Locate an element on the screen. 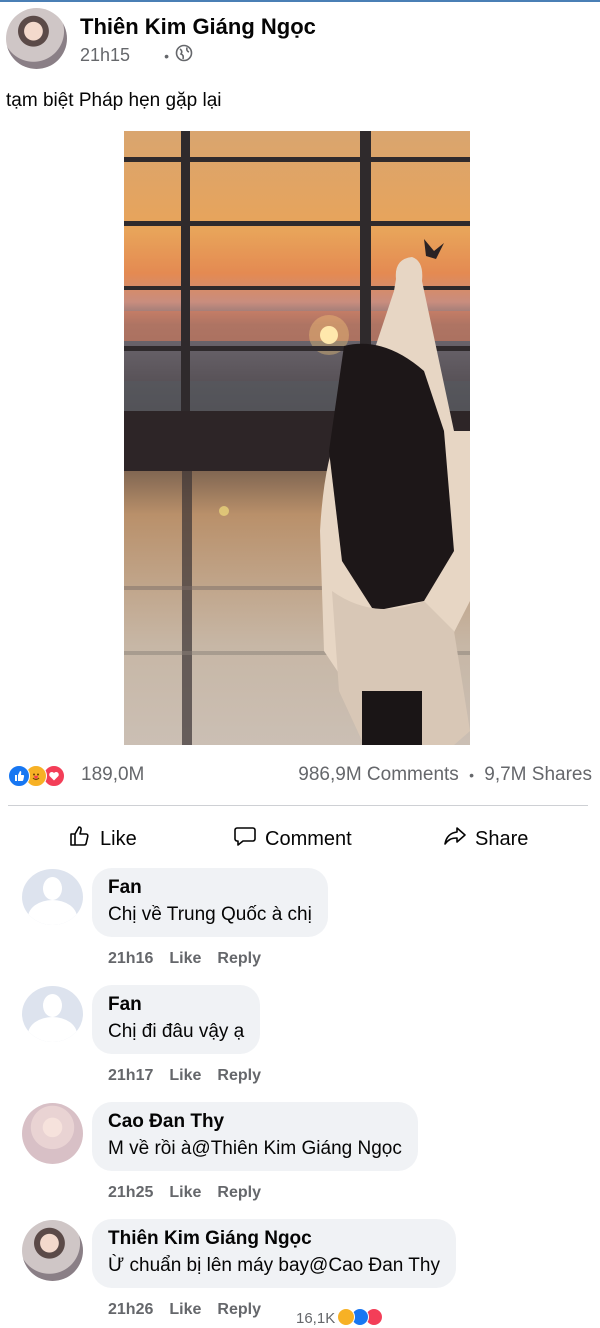 This screenshot has width=600, height=1328. share-button: Share is located at coordinates (485, 839).